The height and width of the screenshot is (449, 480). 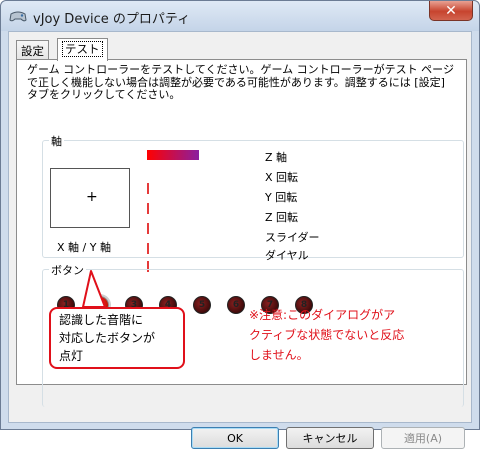 I want to click on note-line-2: クティブな状態でないと反応, so click(x=327, y=335).